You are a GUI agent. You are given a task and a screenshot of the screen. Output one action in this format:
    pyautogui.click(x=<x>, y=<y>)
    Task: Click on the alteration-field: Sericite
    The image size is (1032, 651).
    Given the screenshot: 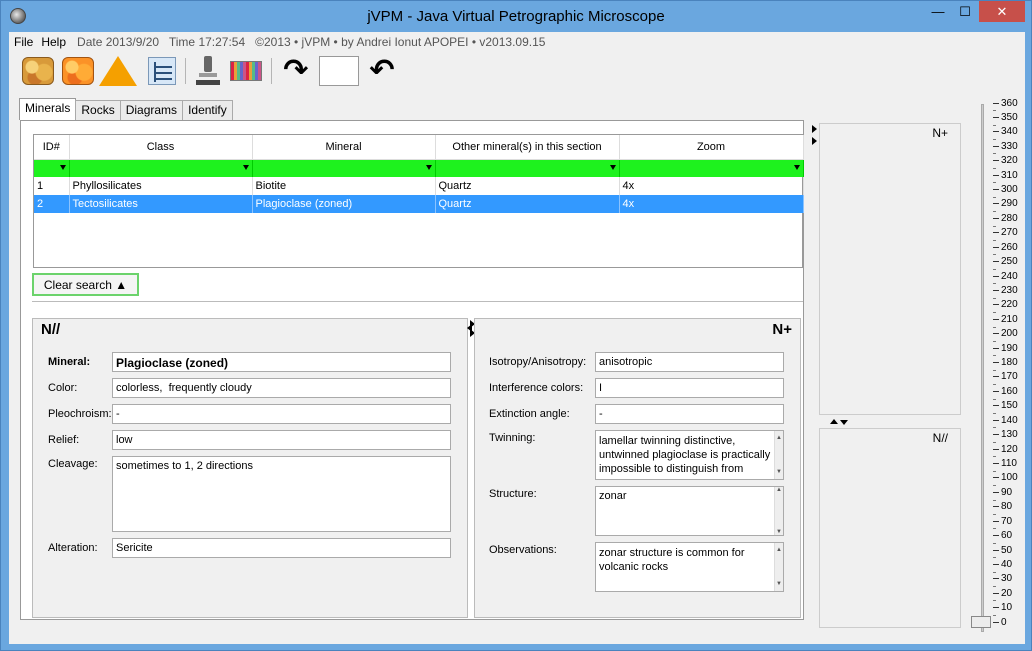 What is the action you would take?
    pyautogui.click(x=281, y=548)
    